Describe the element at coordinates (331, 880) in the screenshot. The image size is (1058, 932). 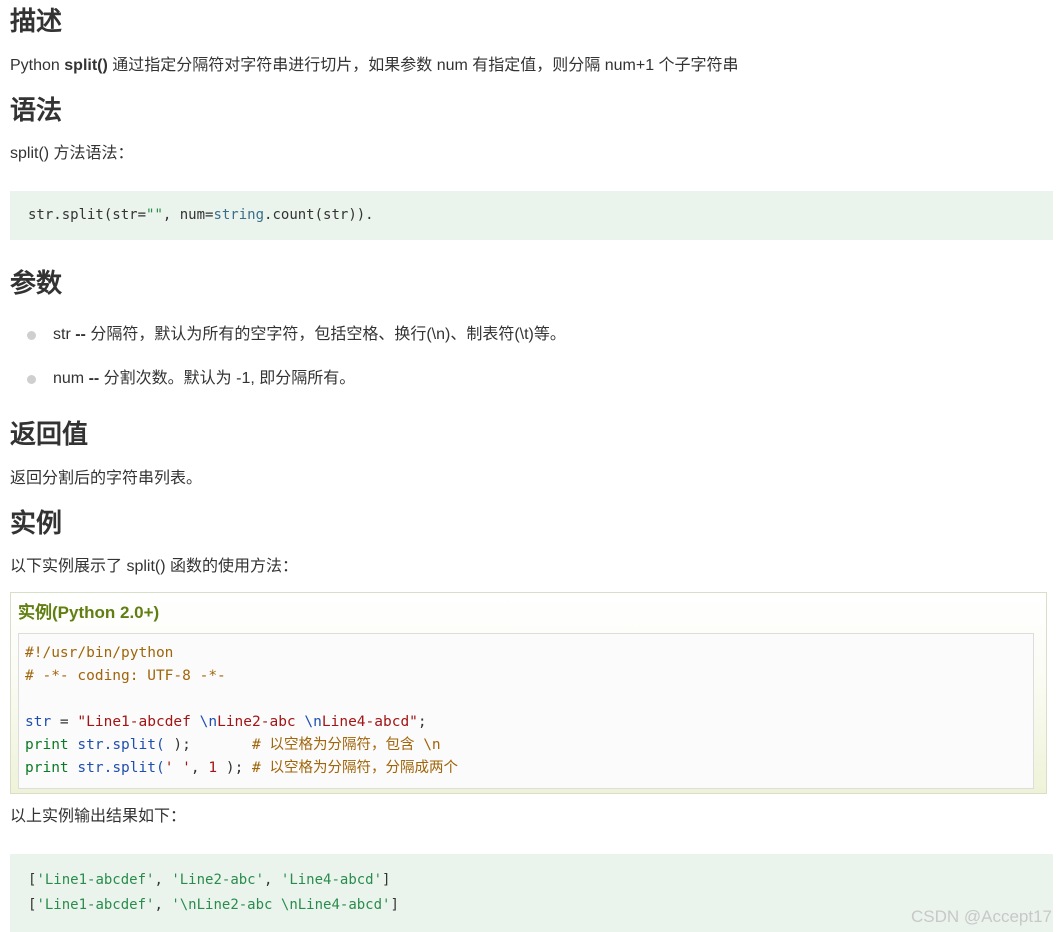
I see `output-string: 'Line4-abcd'` at that location.